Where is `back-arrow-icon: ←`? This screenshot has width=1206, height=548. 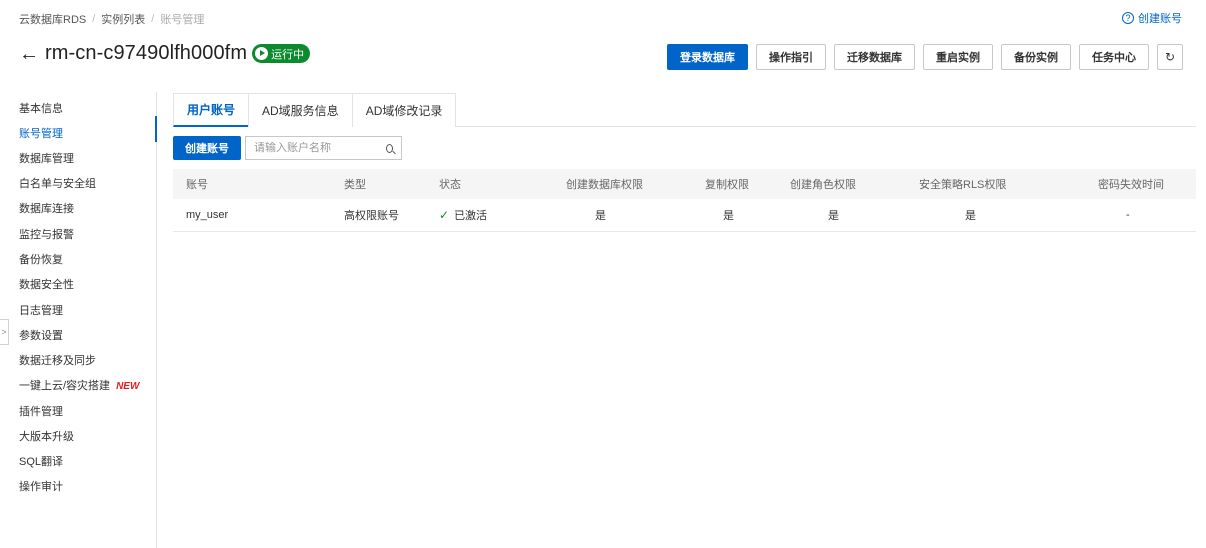 back-arrow-icon: ← is located at coordinates (29, 54).